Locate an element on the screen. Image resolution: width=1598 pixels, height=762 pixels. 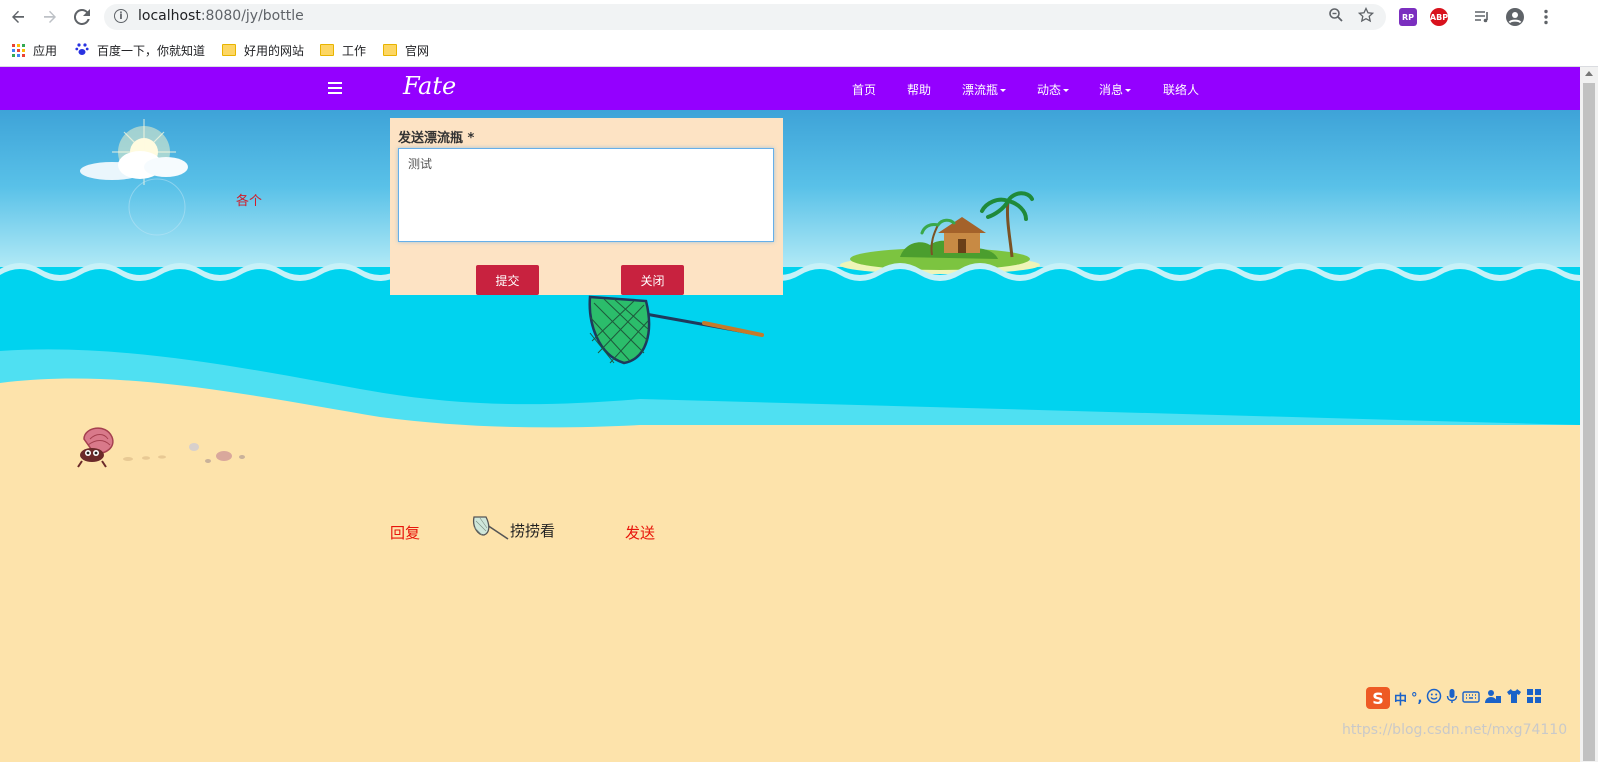
ime-punctuation: °, is located at coordinates (1416, 698).